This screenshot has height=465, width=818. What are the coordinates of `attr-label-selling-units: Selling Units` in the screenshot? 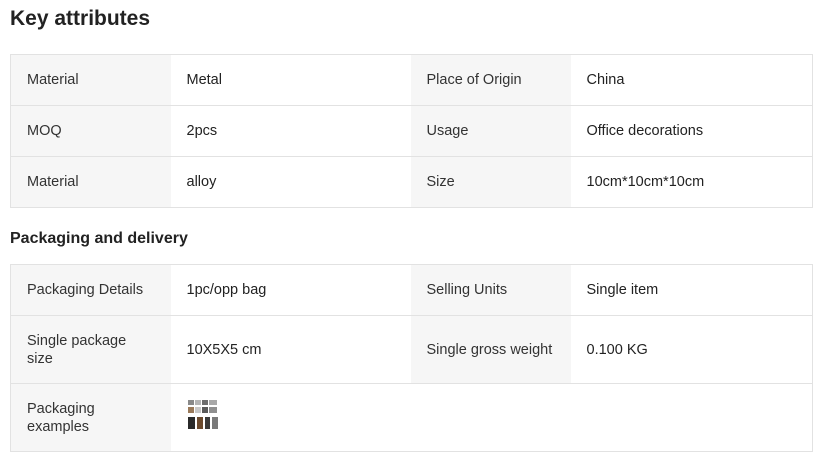 It's located at (490, 290).